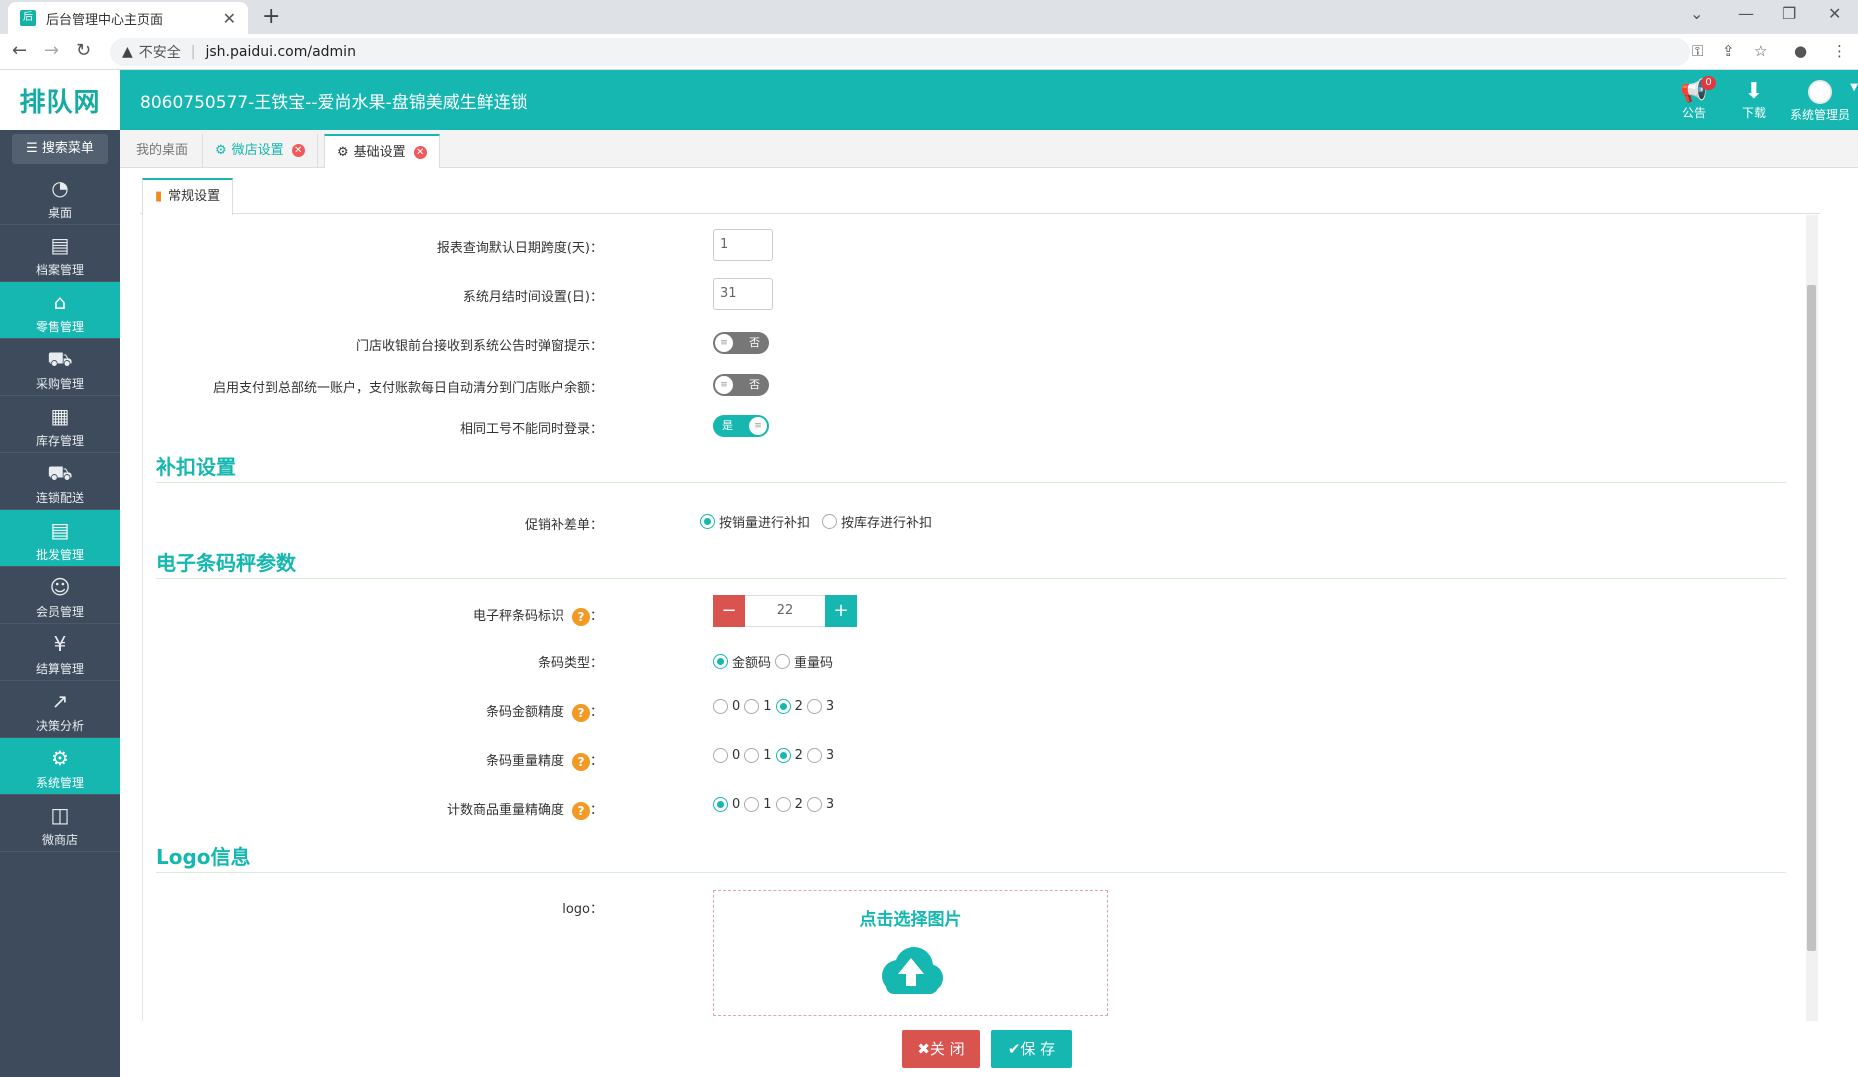 The height and width of the screenshot is (1077, 1858). Describe the element at coordinates (32, 148) in the screenshot. I see `search-icon: ☰` at that location.